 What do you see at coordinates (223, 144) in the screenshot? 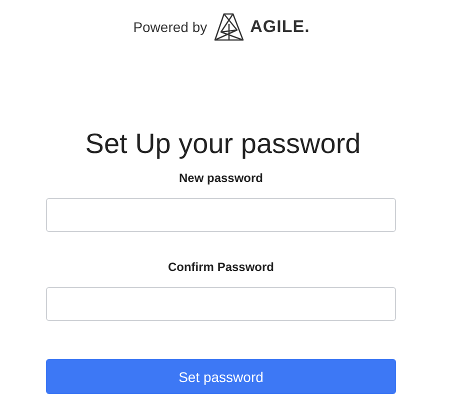
I see `page-title: Set Up your password` at bounding box center [223, 144].